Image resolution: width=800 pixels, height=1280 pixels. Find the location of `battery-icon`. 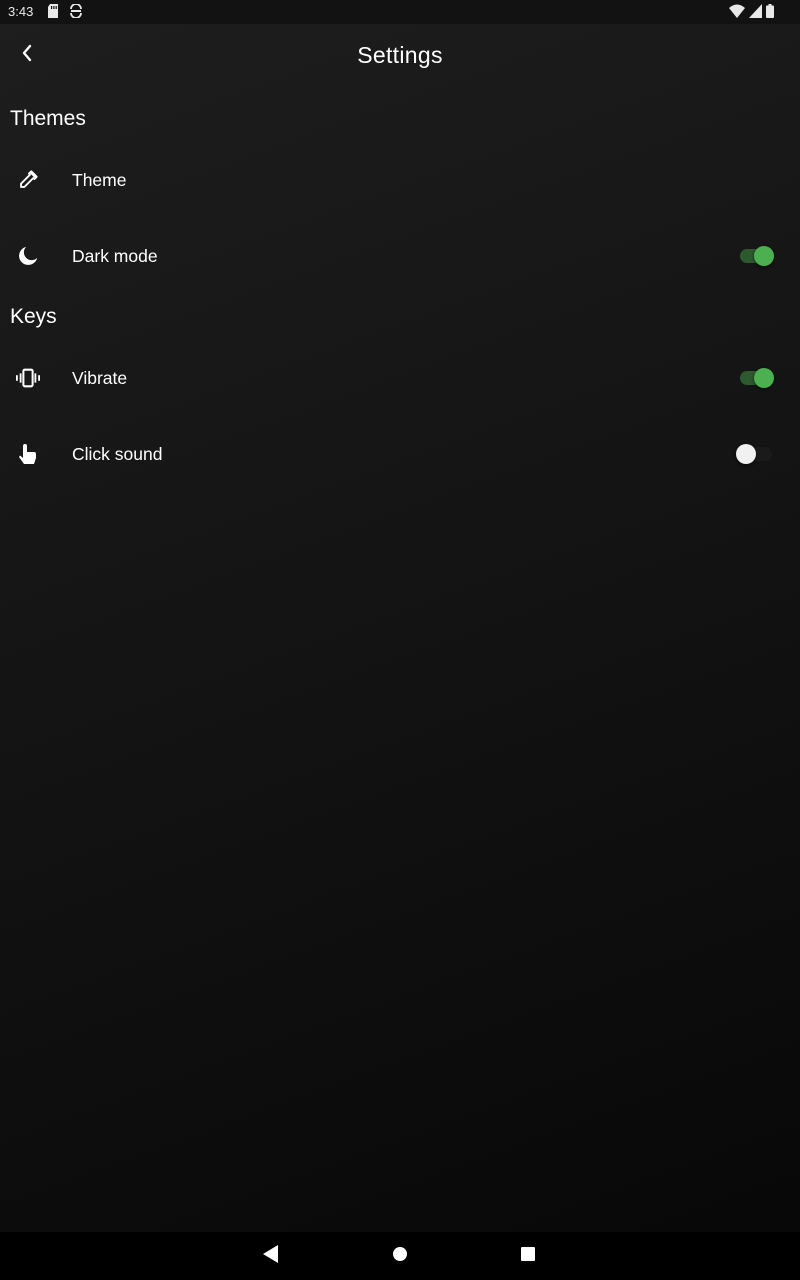

battery-icon is located at coordinates (770, 13).